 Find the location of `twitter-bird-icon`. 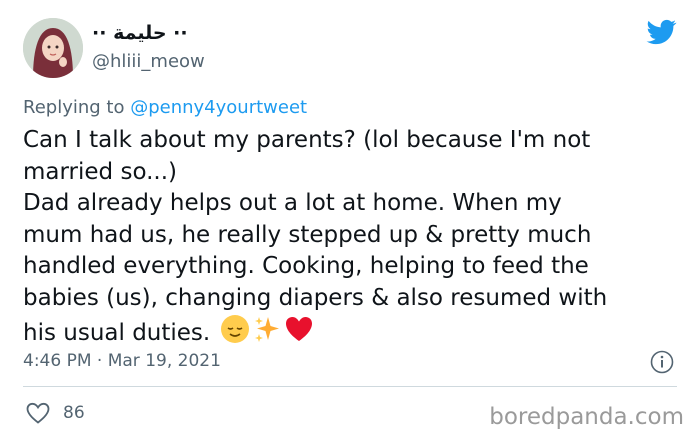

twitter-bird-icon is located at coordinates (661, 32).